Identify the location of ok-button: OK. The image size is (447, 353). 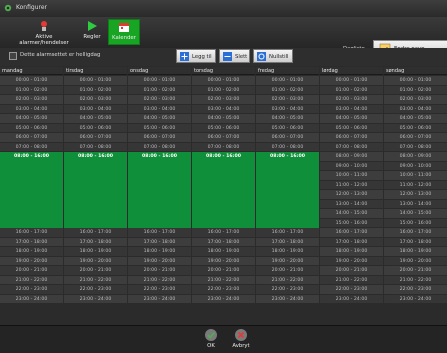
(211, 340).